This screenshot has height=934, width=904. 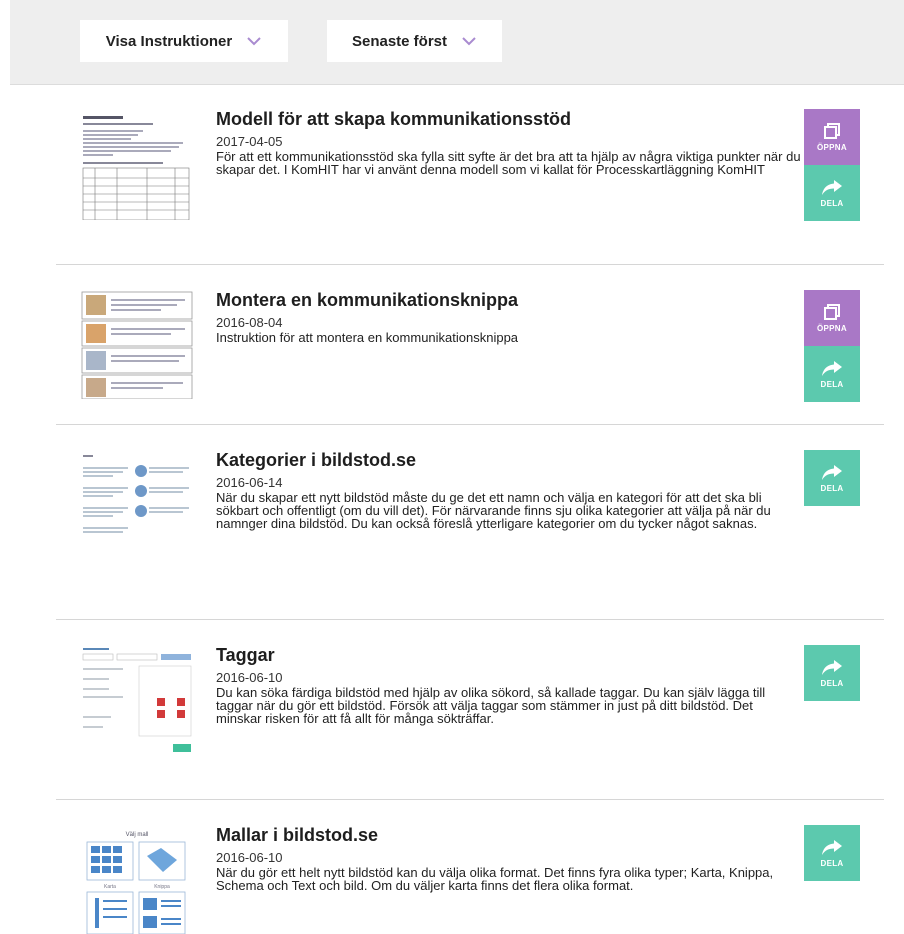 What do you see at coordinates (137, 881) in the screenshot?
I see `document-thumbnail: Välj mall Karta Knippa` at bounding box center [137, 881].